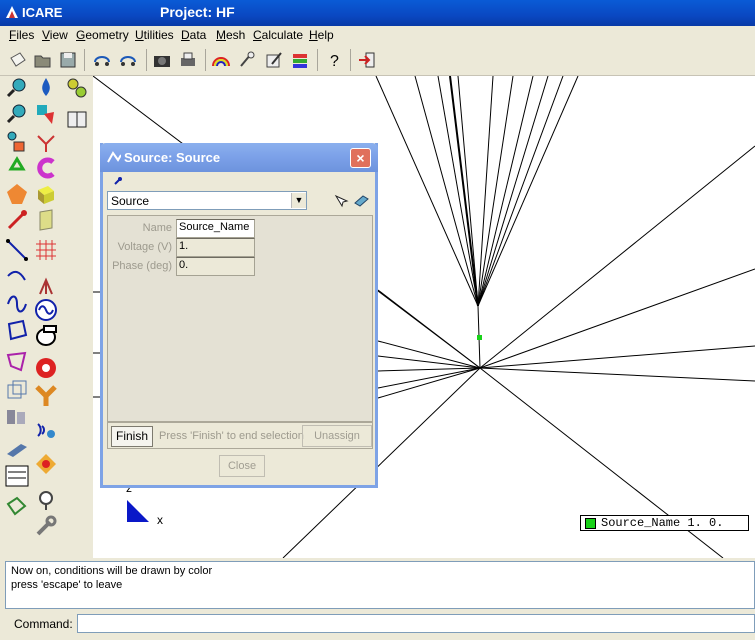 The width and height of the screenshot is (755, 640). I want to click on solid-icon, so click(17, 194).